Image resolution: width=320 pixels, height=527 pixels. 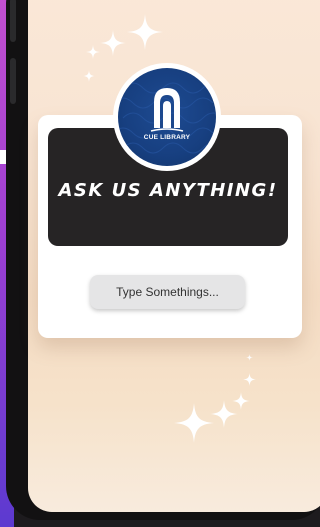 I want to click on page-title: ASK US ANYTHING!, so click(x=168, y=190).